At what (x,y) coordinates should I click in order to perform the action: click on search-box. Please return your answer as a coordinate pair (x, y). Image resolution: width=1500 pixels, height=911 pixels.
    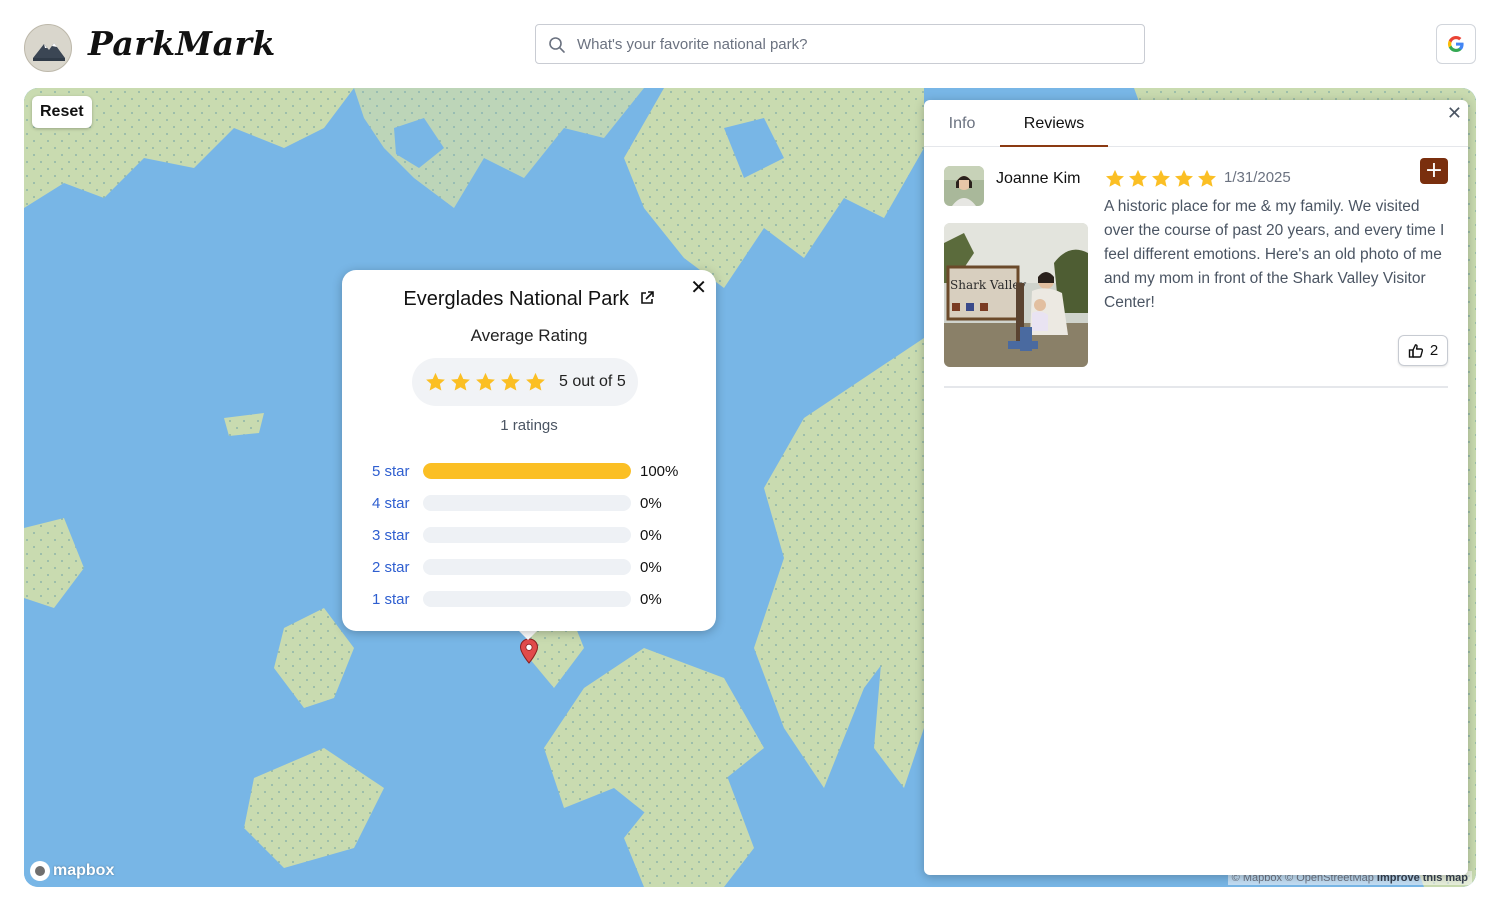
    Looking at the image, I should click on (840, 44).